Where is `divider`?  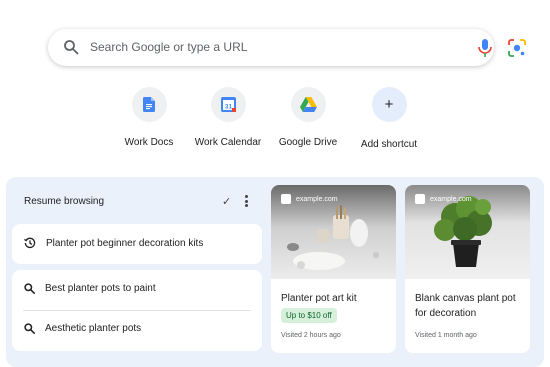 divider is located at coordinates (137, 310).